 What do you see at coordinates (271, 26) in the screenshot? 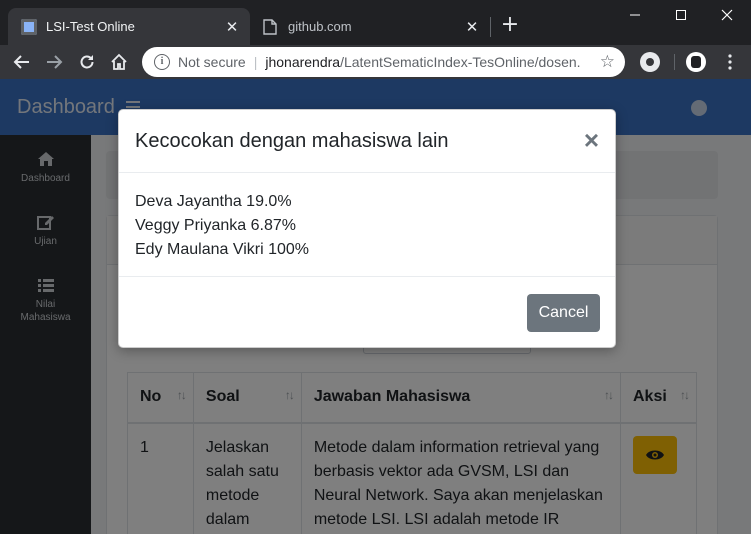
I see `page-icon` at bounding box center [271, 26].